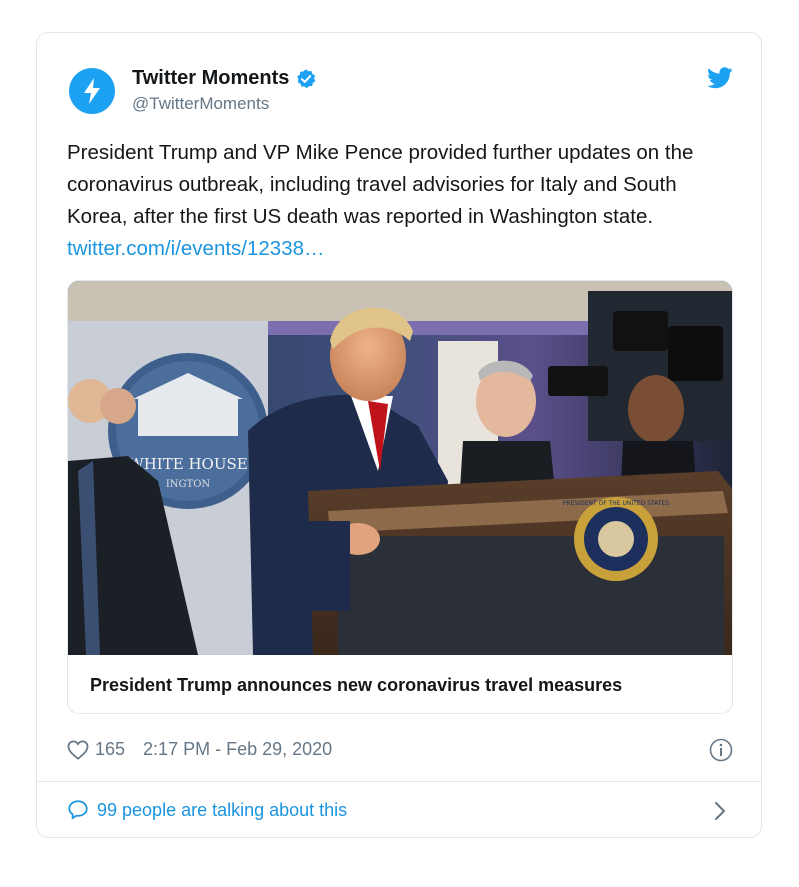  I want to click on talking-count: 99 people are talking about this, so click(222, 810).